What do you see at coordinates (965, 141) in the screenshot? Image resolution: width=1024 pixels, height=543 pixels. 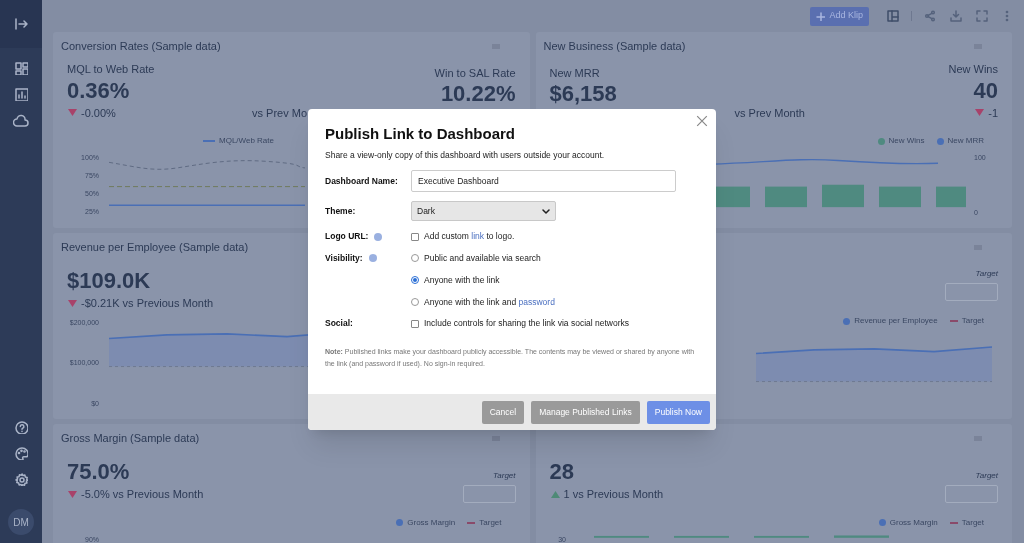 I see `legend-label: New MRR` at bounding box center [965, 141].